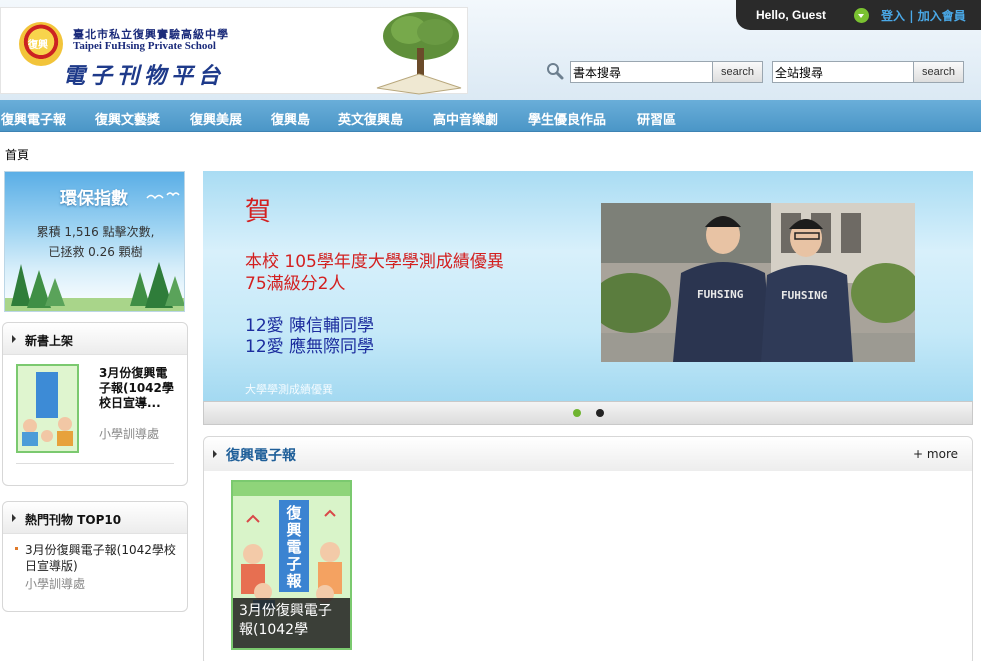  What do you see at coordinates (258, 212) in the screenshot?
I see `banner-heading: 賀` at bounding box center [258, 212].